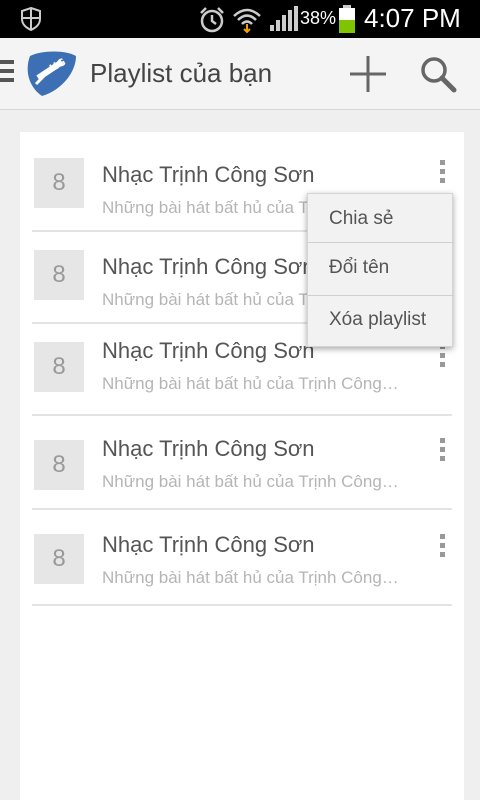 The image size is (480, 800). Describe the element at coordinates (31, 19) in the screenshot. I see `shield-icon` at that location.